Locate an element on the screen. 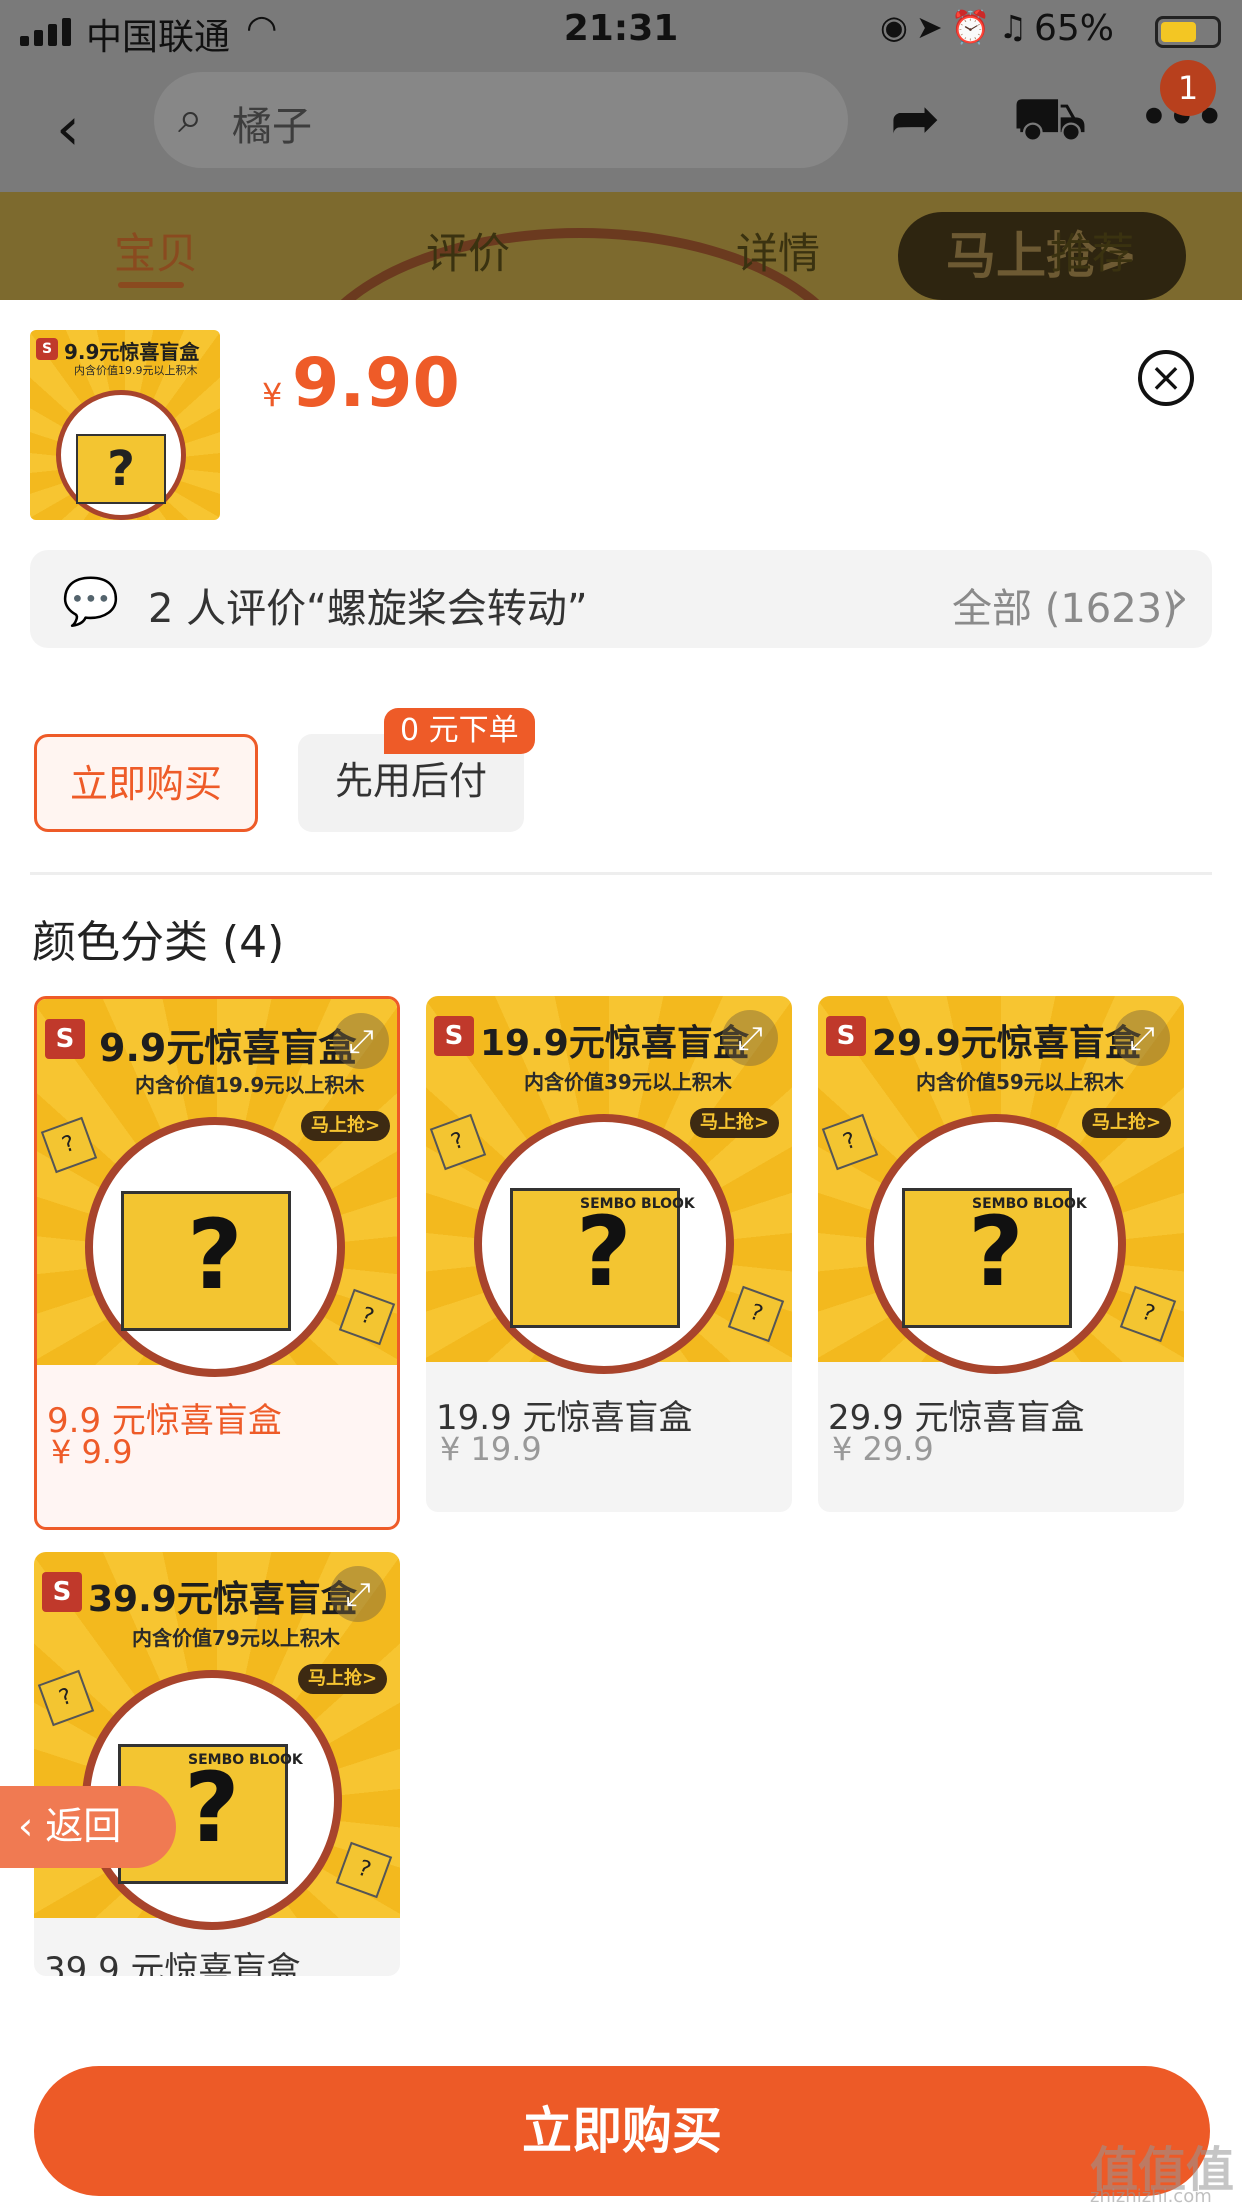 Image resolution: width=1242 pixels, height=2208 pixels. product-thumbnail: S 9.9元惊喜盲盒 内含价值19.9元以上积木 ? is located at coordinates (125, 425).